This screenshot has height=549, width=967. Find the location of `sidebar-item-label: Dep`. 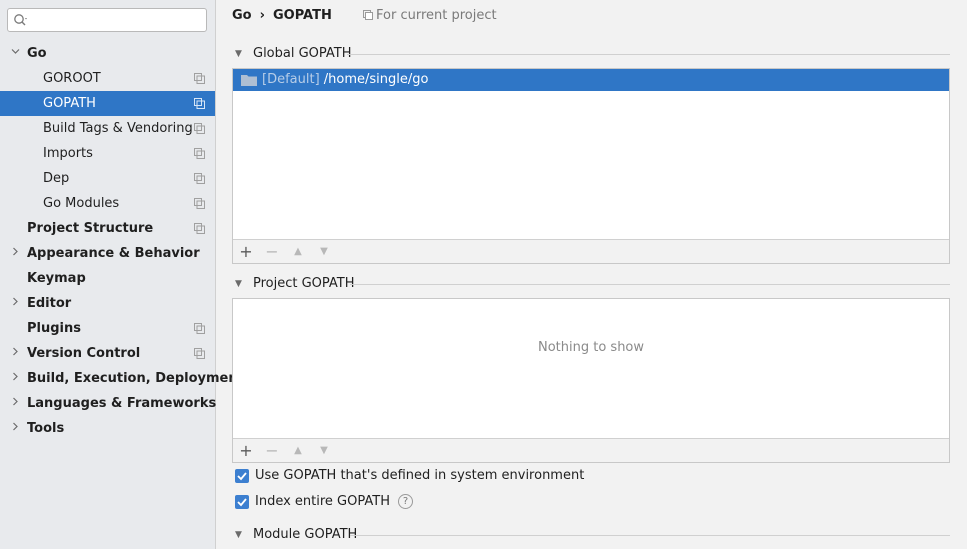

sidebar-item-label: Dep is located at coordinates (56, 178).